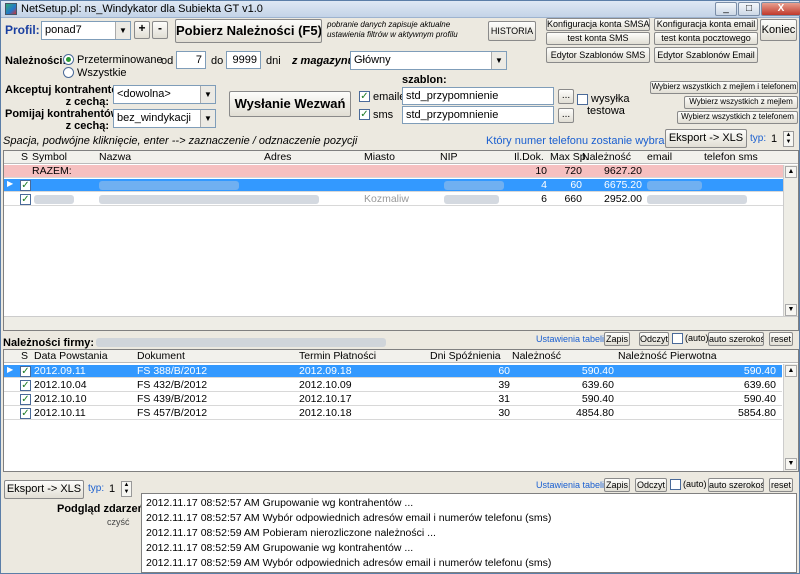  Describe the element at coordinates (757, 413) in the screenshot. I see `cell-original-amount: 5854.80` at that location.